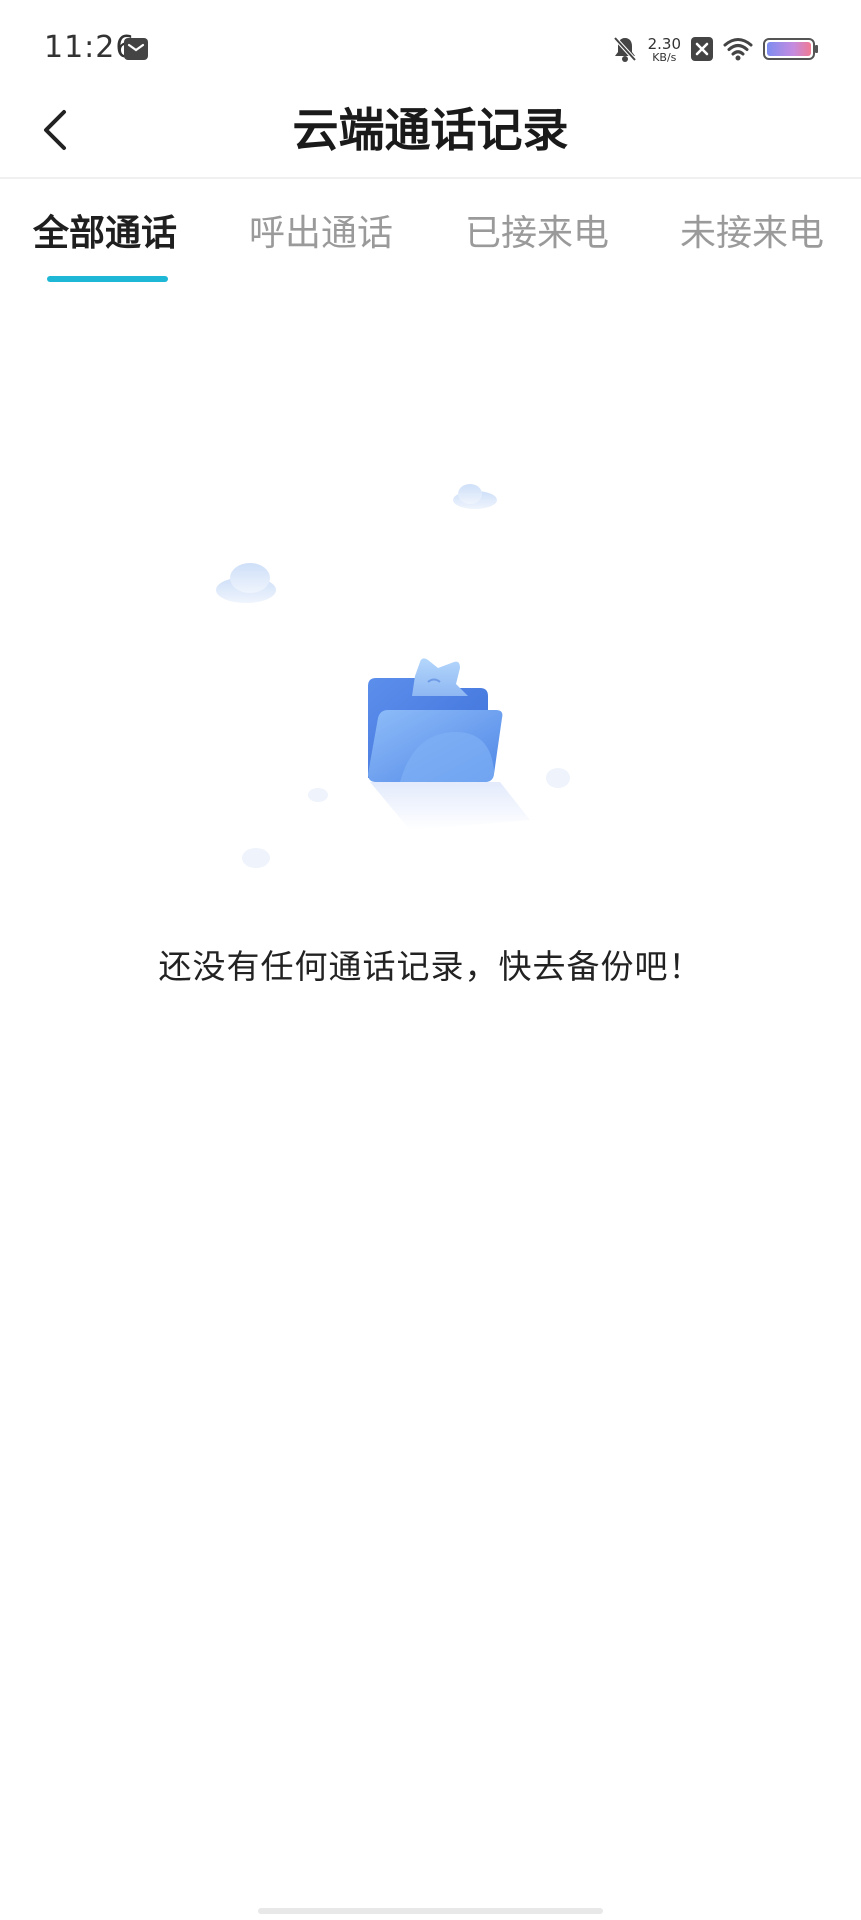  Describe the element at coordinates (105, 234) in the screenshot. I see `tab-all-calls: 全部通话` at that location.